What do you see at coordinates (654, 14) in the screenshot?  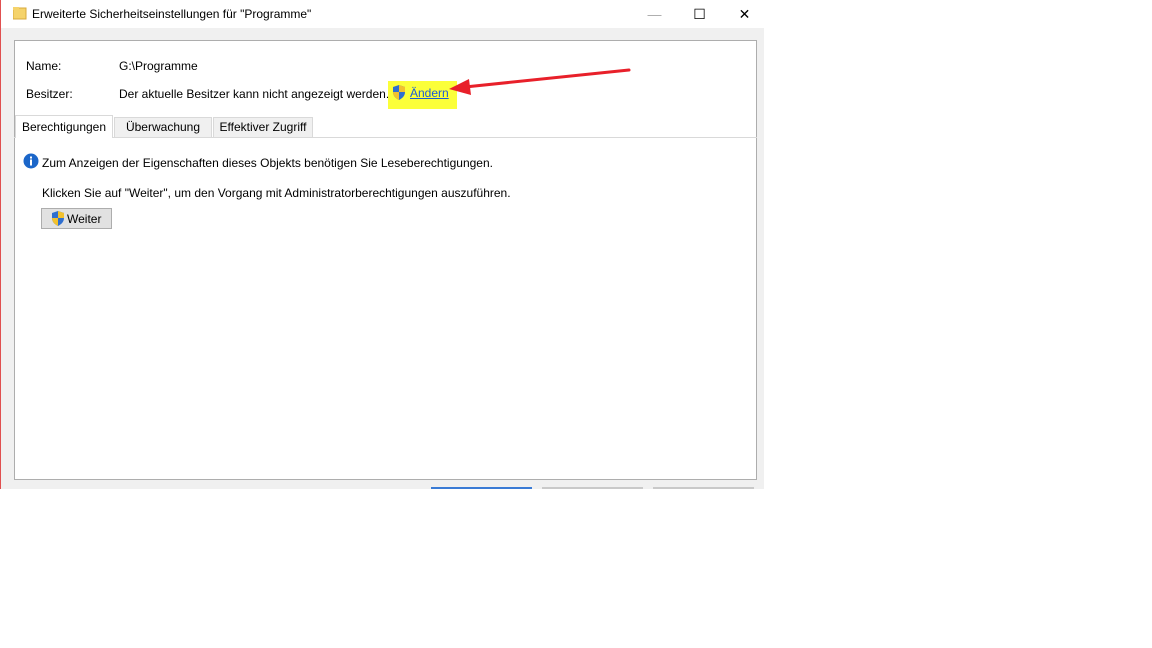 I see `minimize-button: —` at bounding box center [654, 14].